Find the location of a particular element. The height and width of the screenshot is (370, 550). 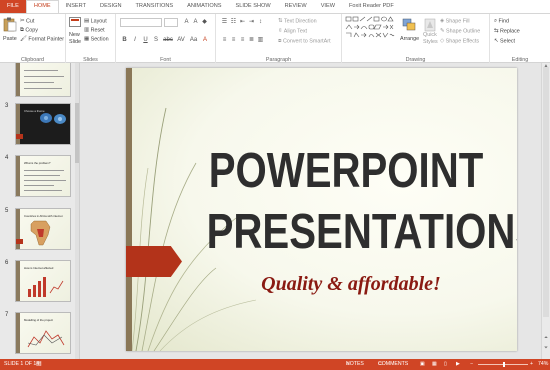

numbering-icon: ☷ is located at coordinates (233, 22).